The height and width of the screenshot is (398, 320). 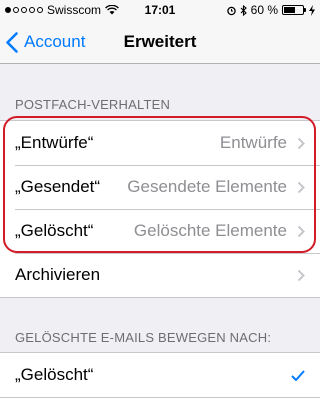 What do you see at coordinates (264, 10) in the screenshot?
I see `battery-percent: 60 %` at bounding box center [264, 10].